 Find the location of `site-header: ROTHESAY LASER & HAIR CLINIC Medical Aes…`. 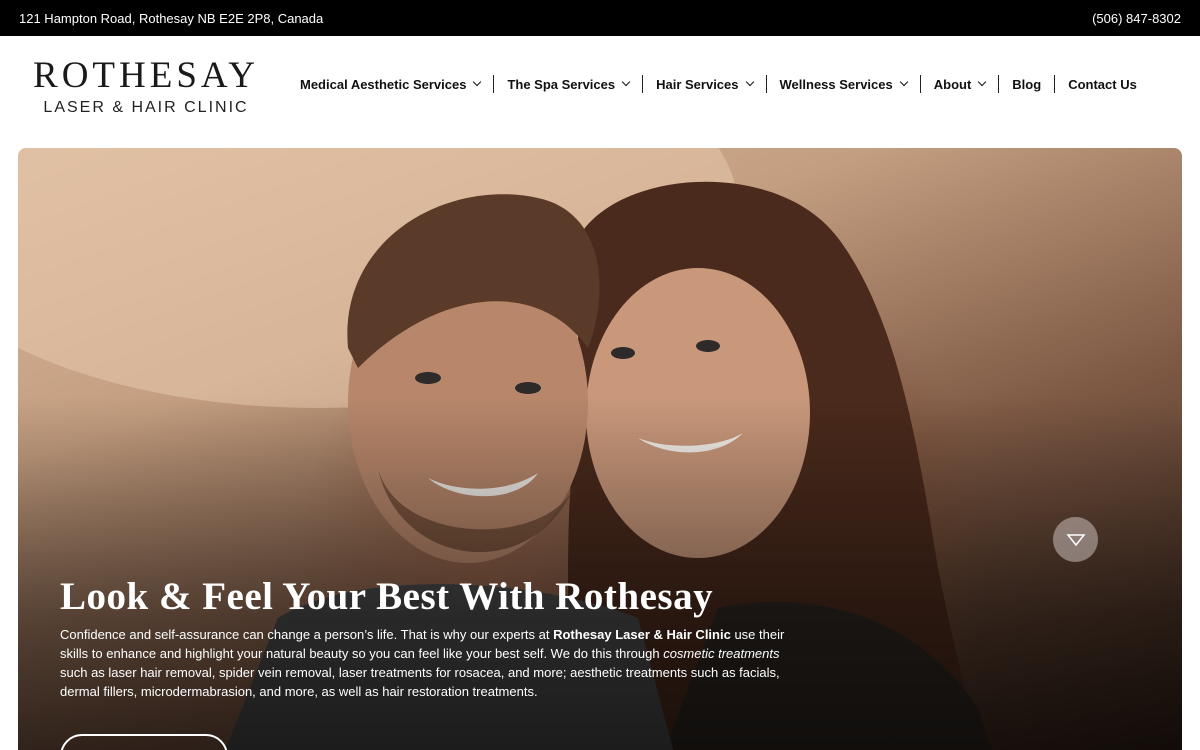

site-header: ROTHESAY LASER & HAIR CLINIC Medical Aes… is located at coordinates (600, 92).